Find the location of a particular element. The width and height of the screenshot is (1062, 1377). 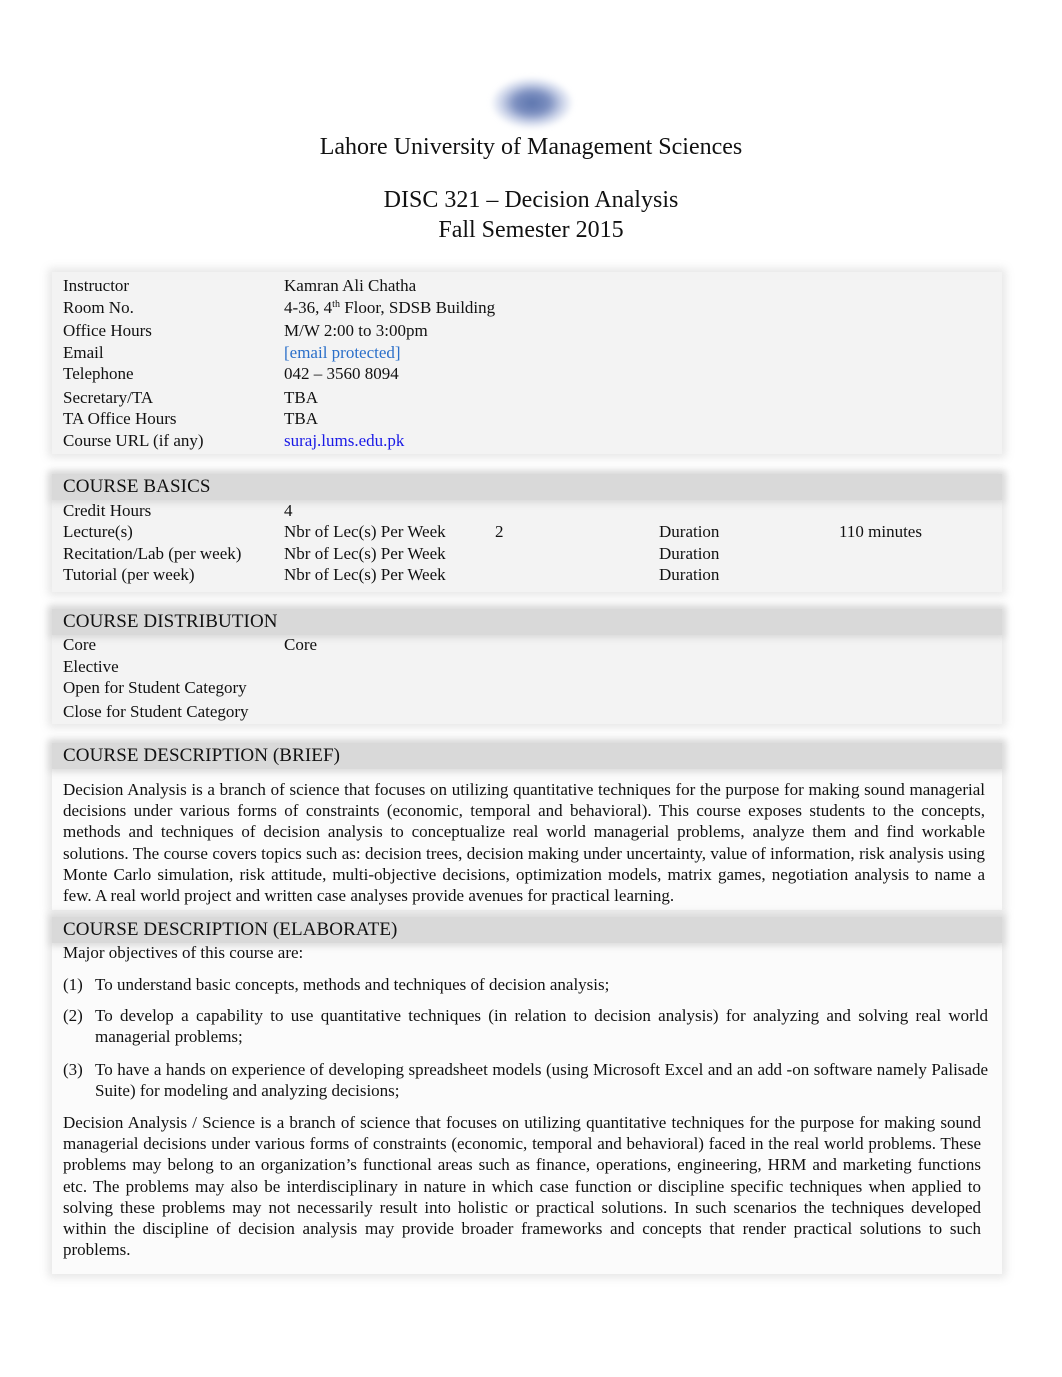

ordinal-suffix: th is located at coordinates (336, 304).